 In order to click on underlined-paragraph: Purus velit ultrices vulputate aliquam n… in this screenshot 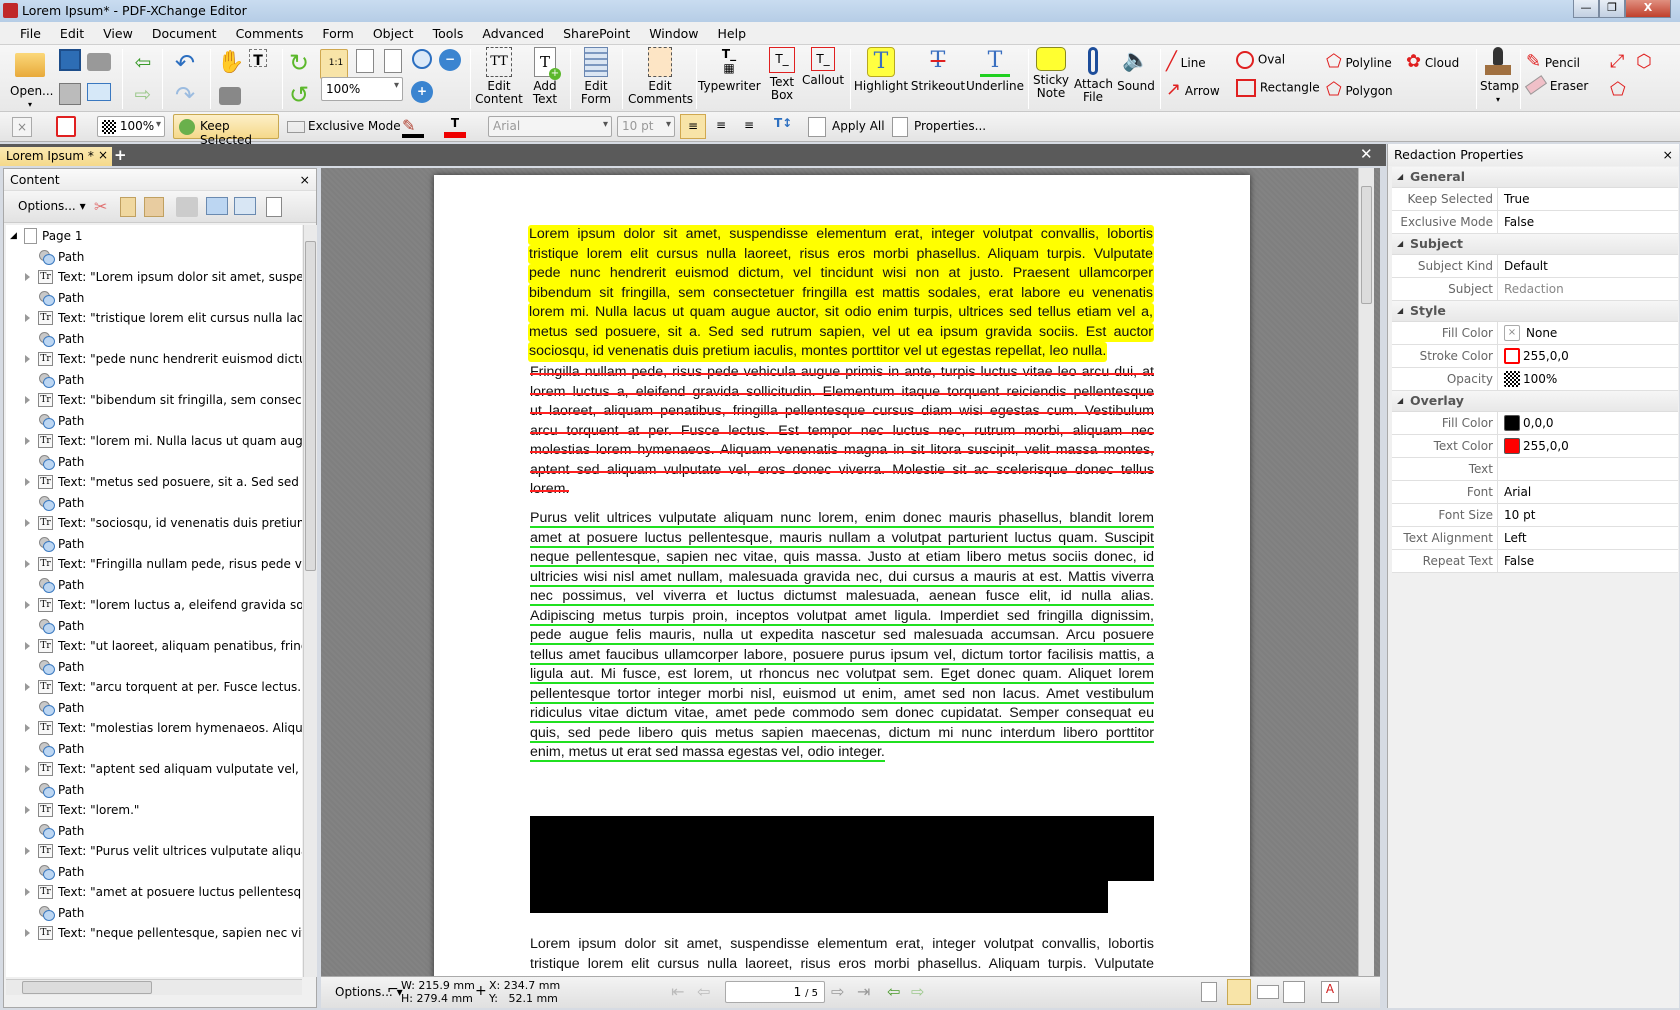, I will do `click(842, 636)`.